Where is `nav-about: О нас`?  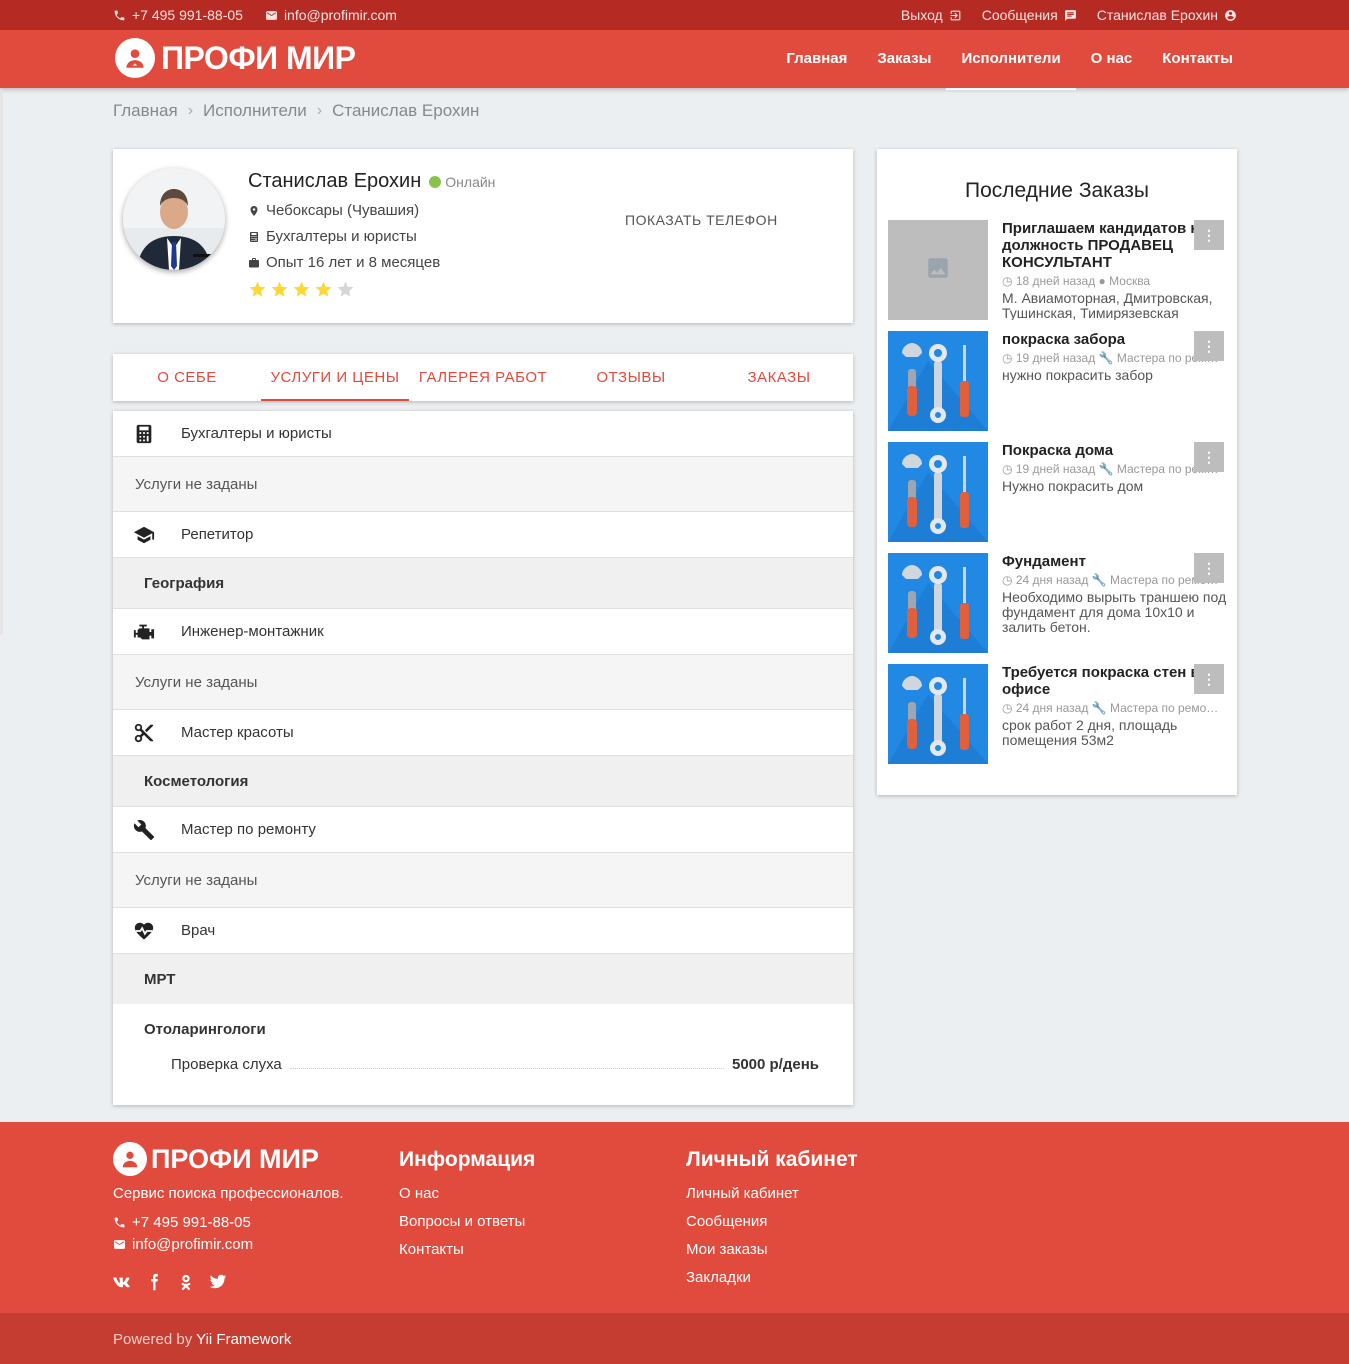
nav-about: О нас is located at coordinates (1112, 59).